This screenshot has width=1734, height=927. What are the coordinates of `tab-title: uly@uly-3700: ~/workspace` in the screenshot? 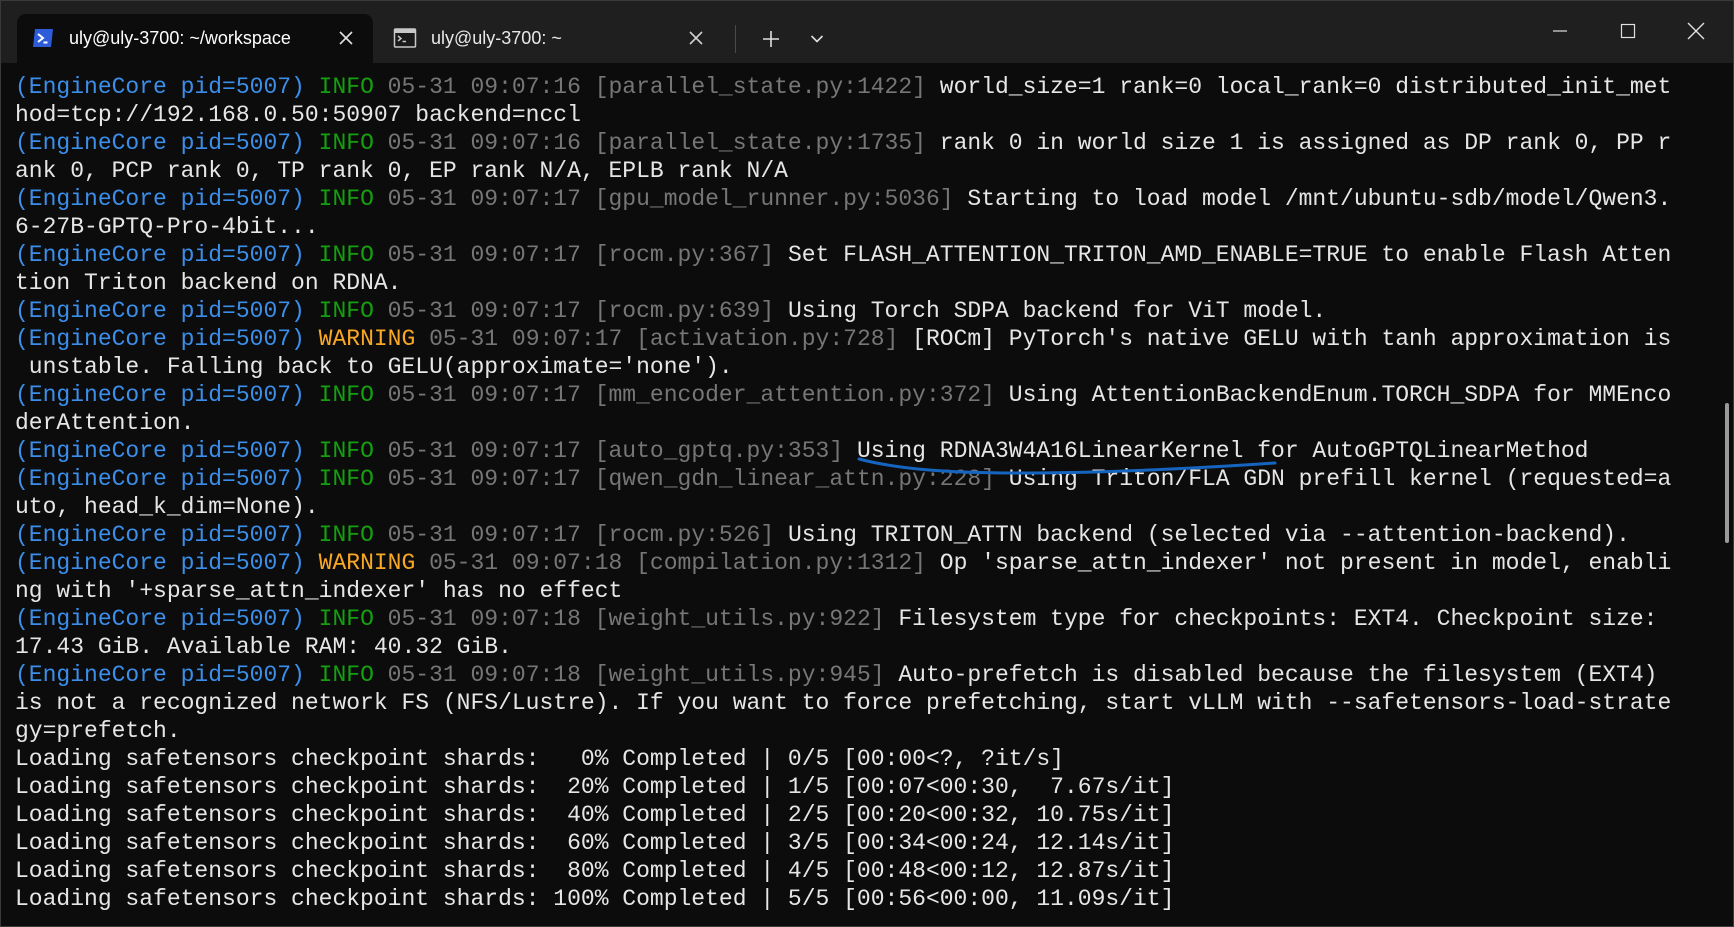 It's located at (180, 38).